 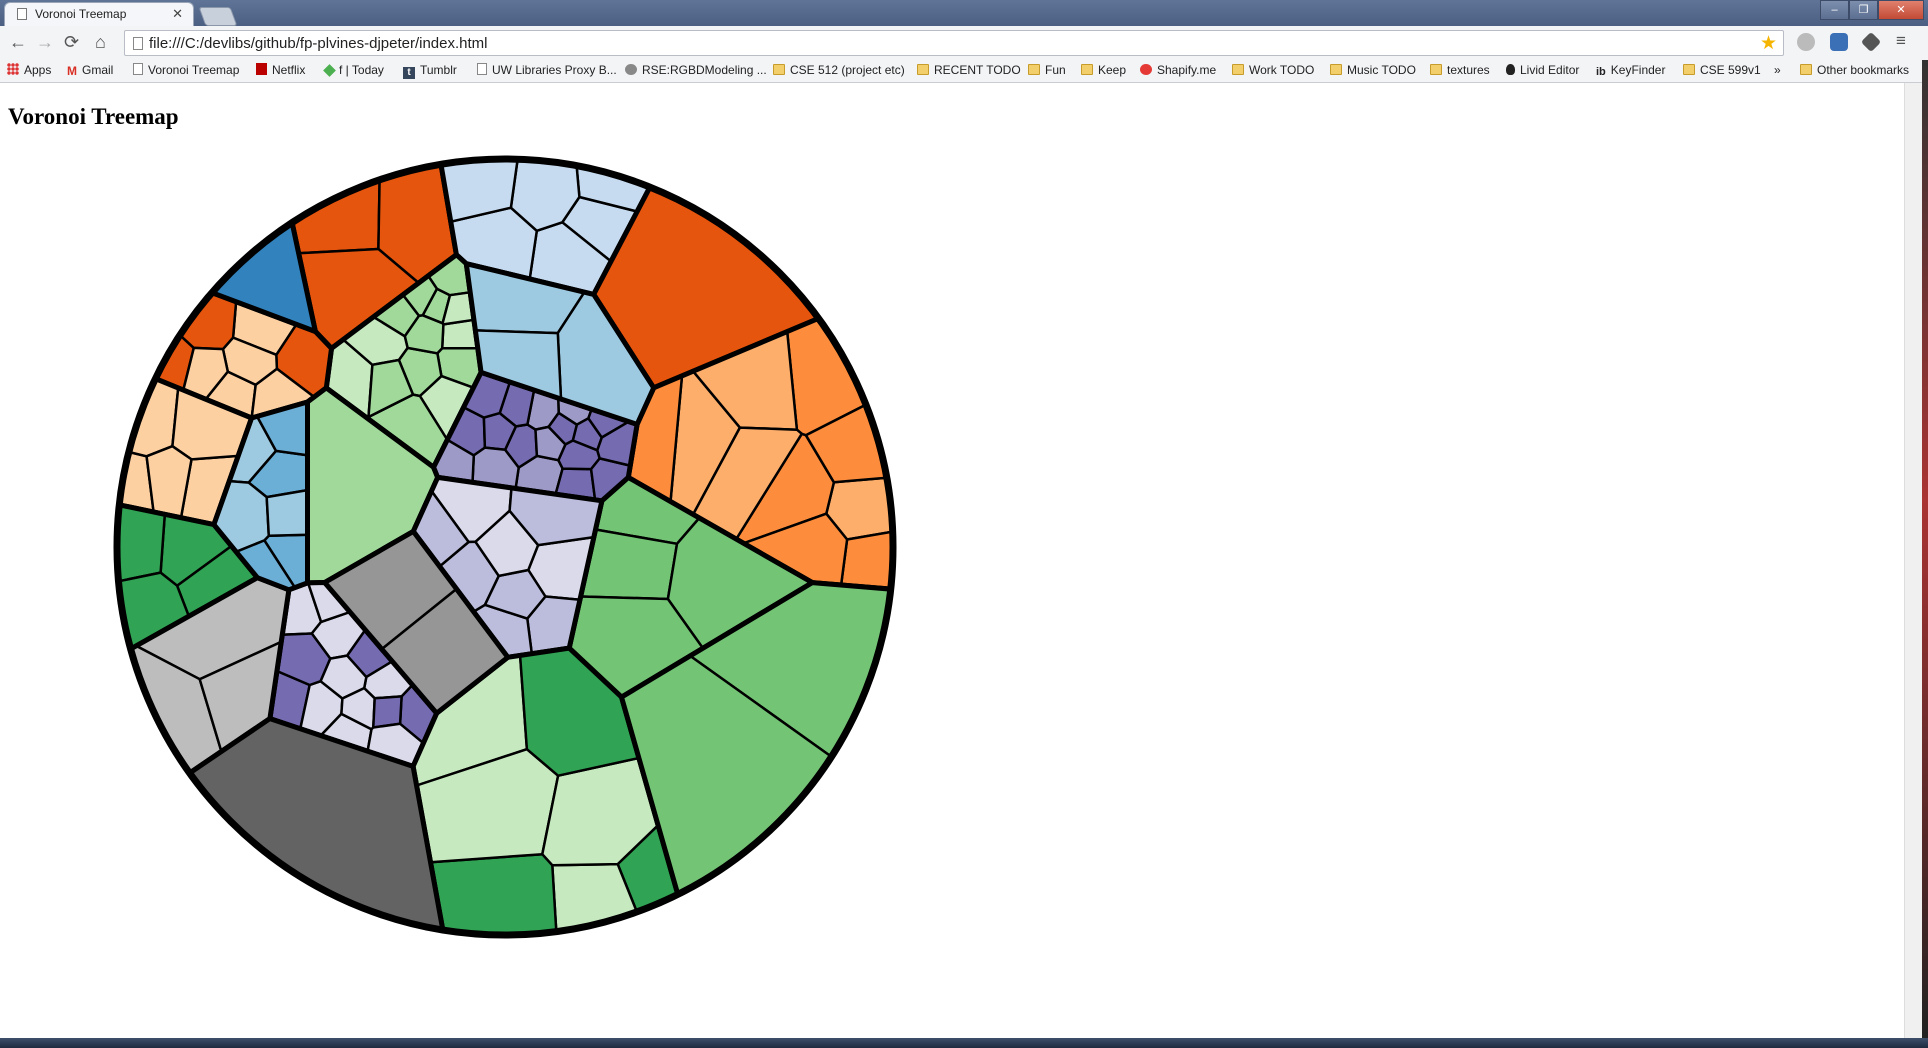 I want to click on bookmark-livid-editor: Livid Editor, so click(x=1542, y=70).